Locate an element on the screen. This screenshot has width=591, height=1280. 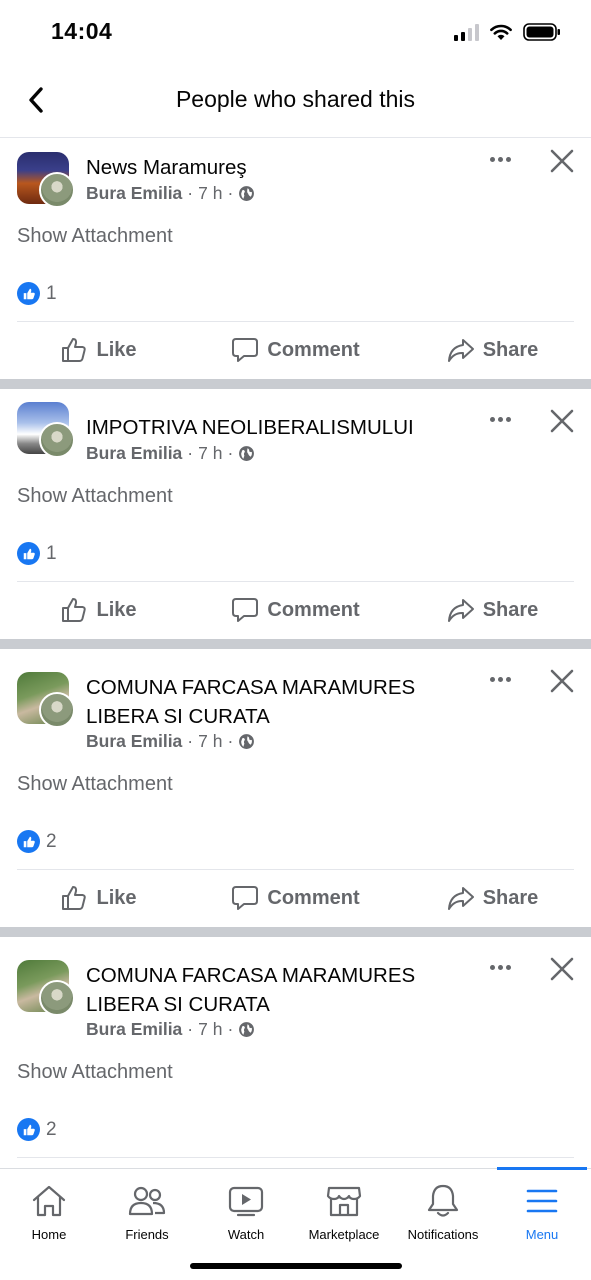
tab-notifications: Notifications is located at coordinates (443, 1211).